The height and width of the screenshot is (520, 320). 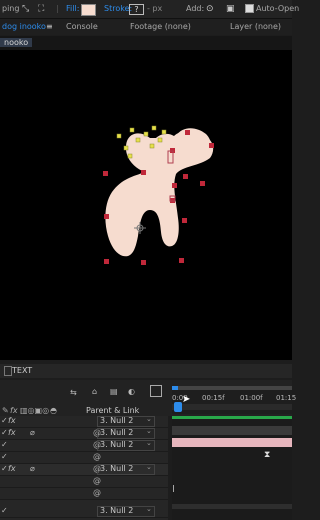 I want to click on tick-2: 01:00f, so click(x=251, y=398).